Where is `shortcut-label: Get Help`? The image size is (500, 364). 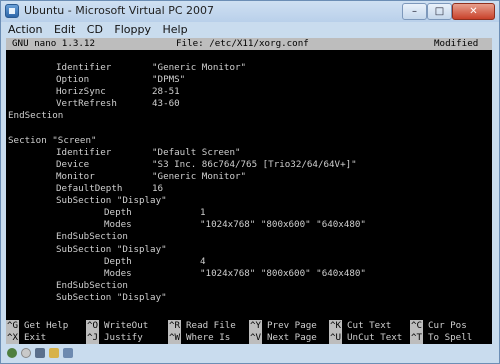
shortcut-label: Get Help is located at coordinates (46, 325).